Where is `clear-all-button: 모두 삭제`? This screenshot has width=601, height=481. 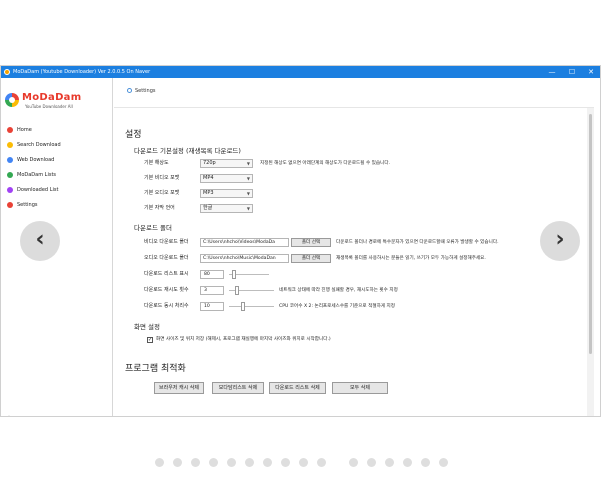 clear-all-button: 모두 삭제 is located at coordinates (360, 388).